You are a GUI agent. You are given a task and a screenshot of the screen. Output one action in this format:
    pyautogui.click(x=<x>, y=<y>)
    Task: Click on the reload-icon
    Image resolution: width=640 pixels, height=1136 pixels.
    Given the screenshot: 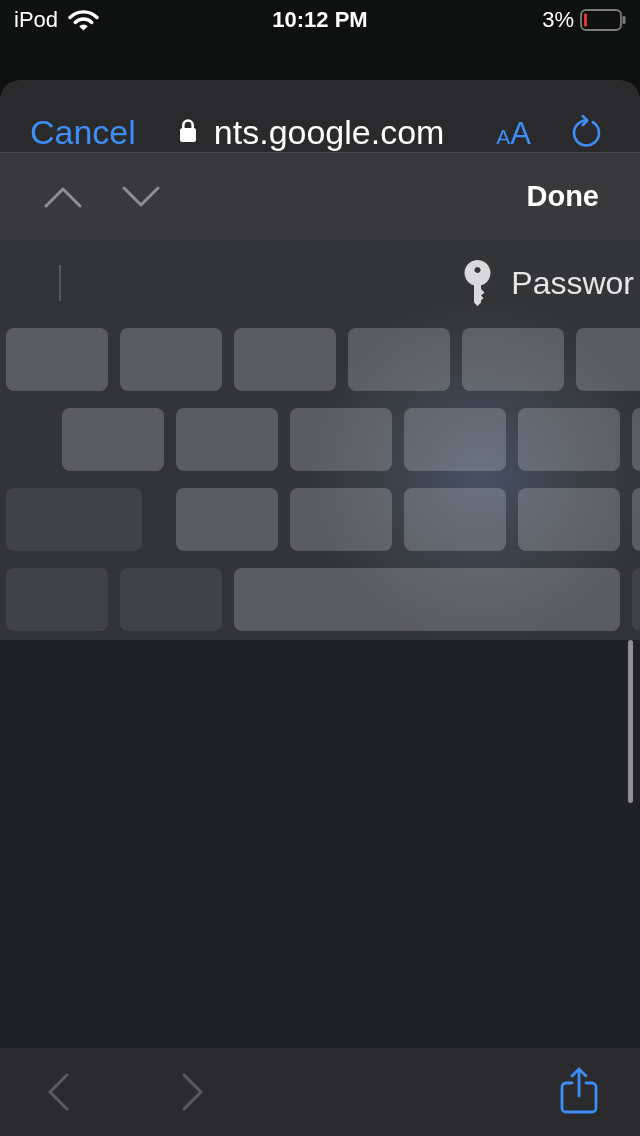 What is the action you would take?
    pyautogui.click(x=586, y=131)
    